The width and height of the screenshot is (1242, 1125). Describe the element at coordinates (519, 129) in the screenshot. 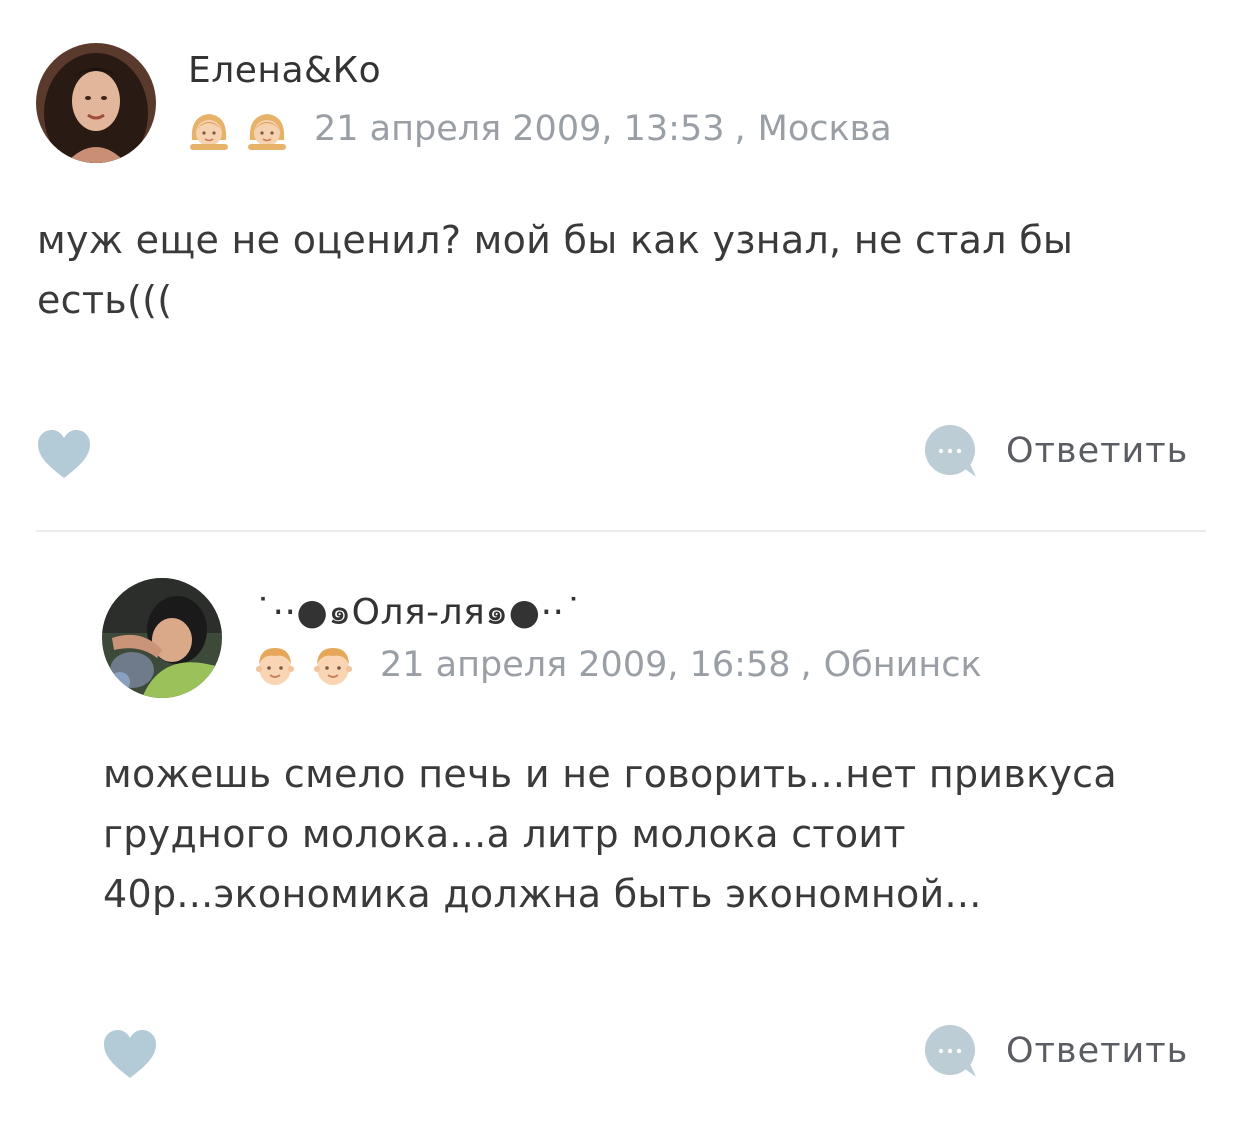

I see `comment-date: 21 апреля 2009, 13:53` at that location.